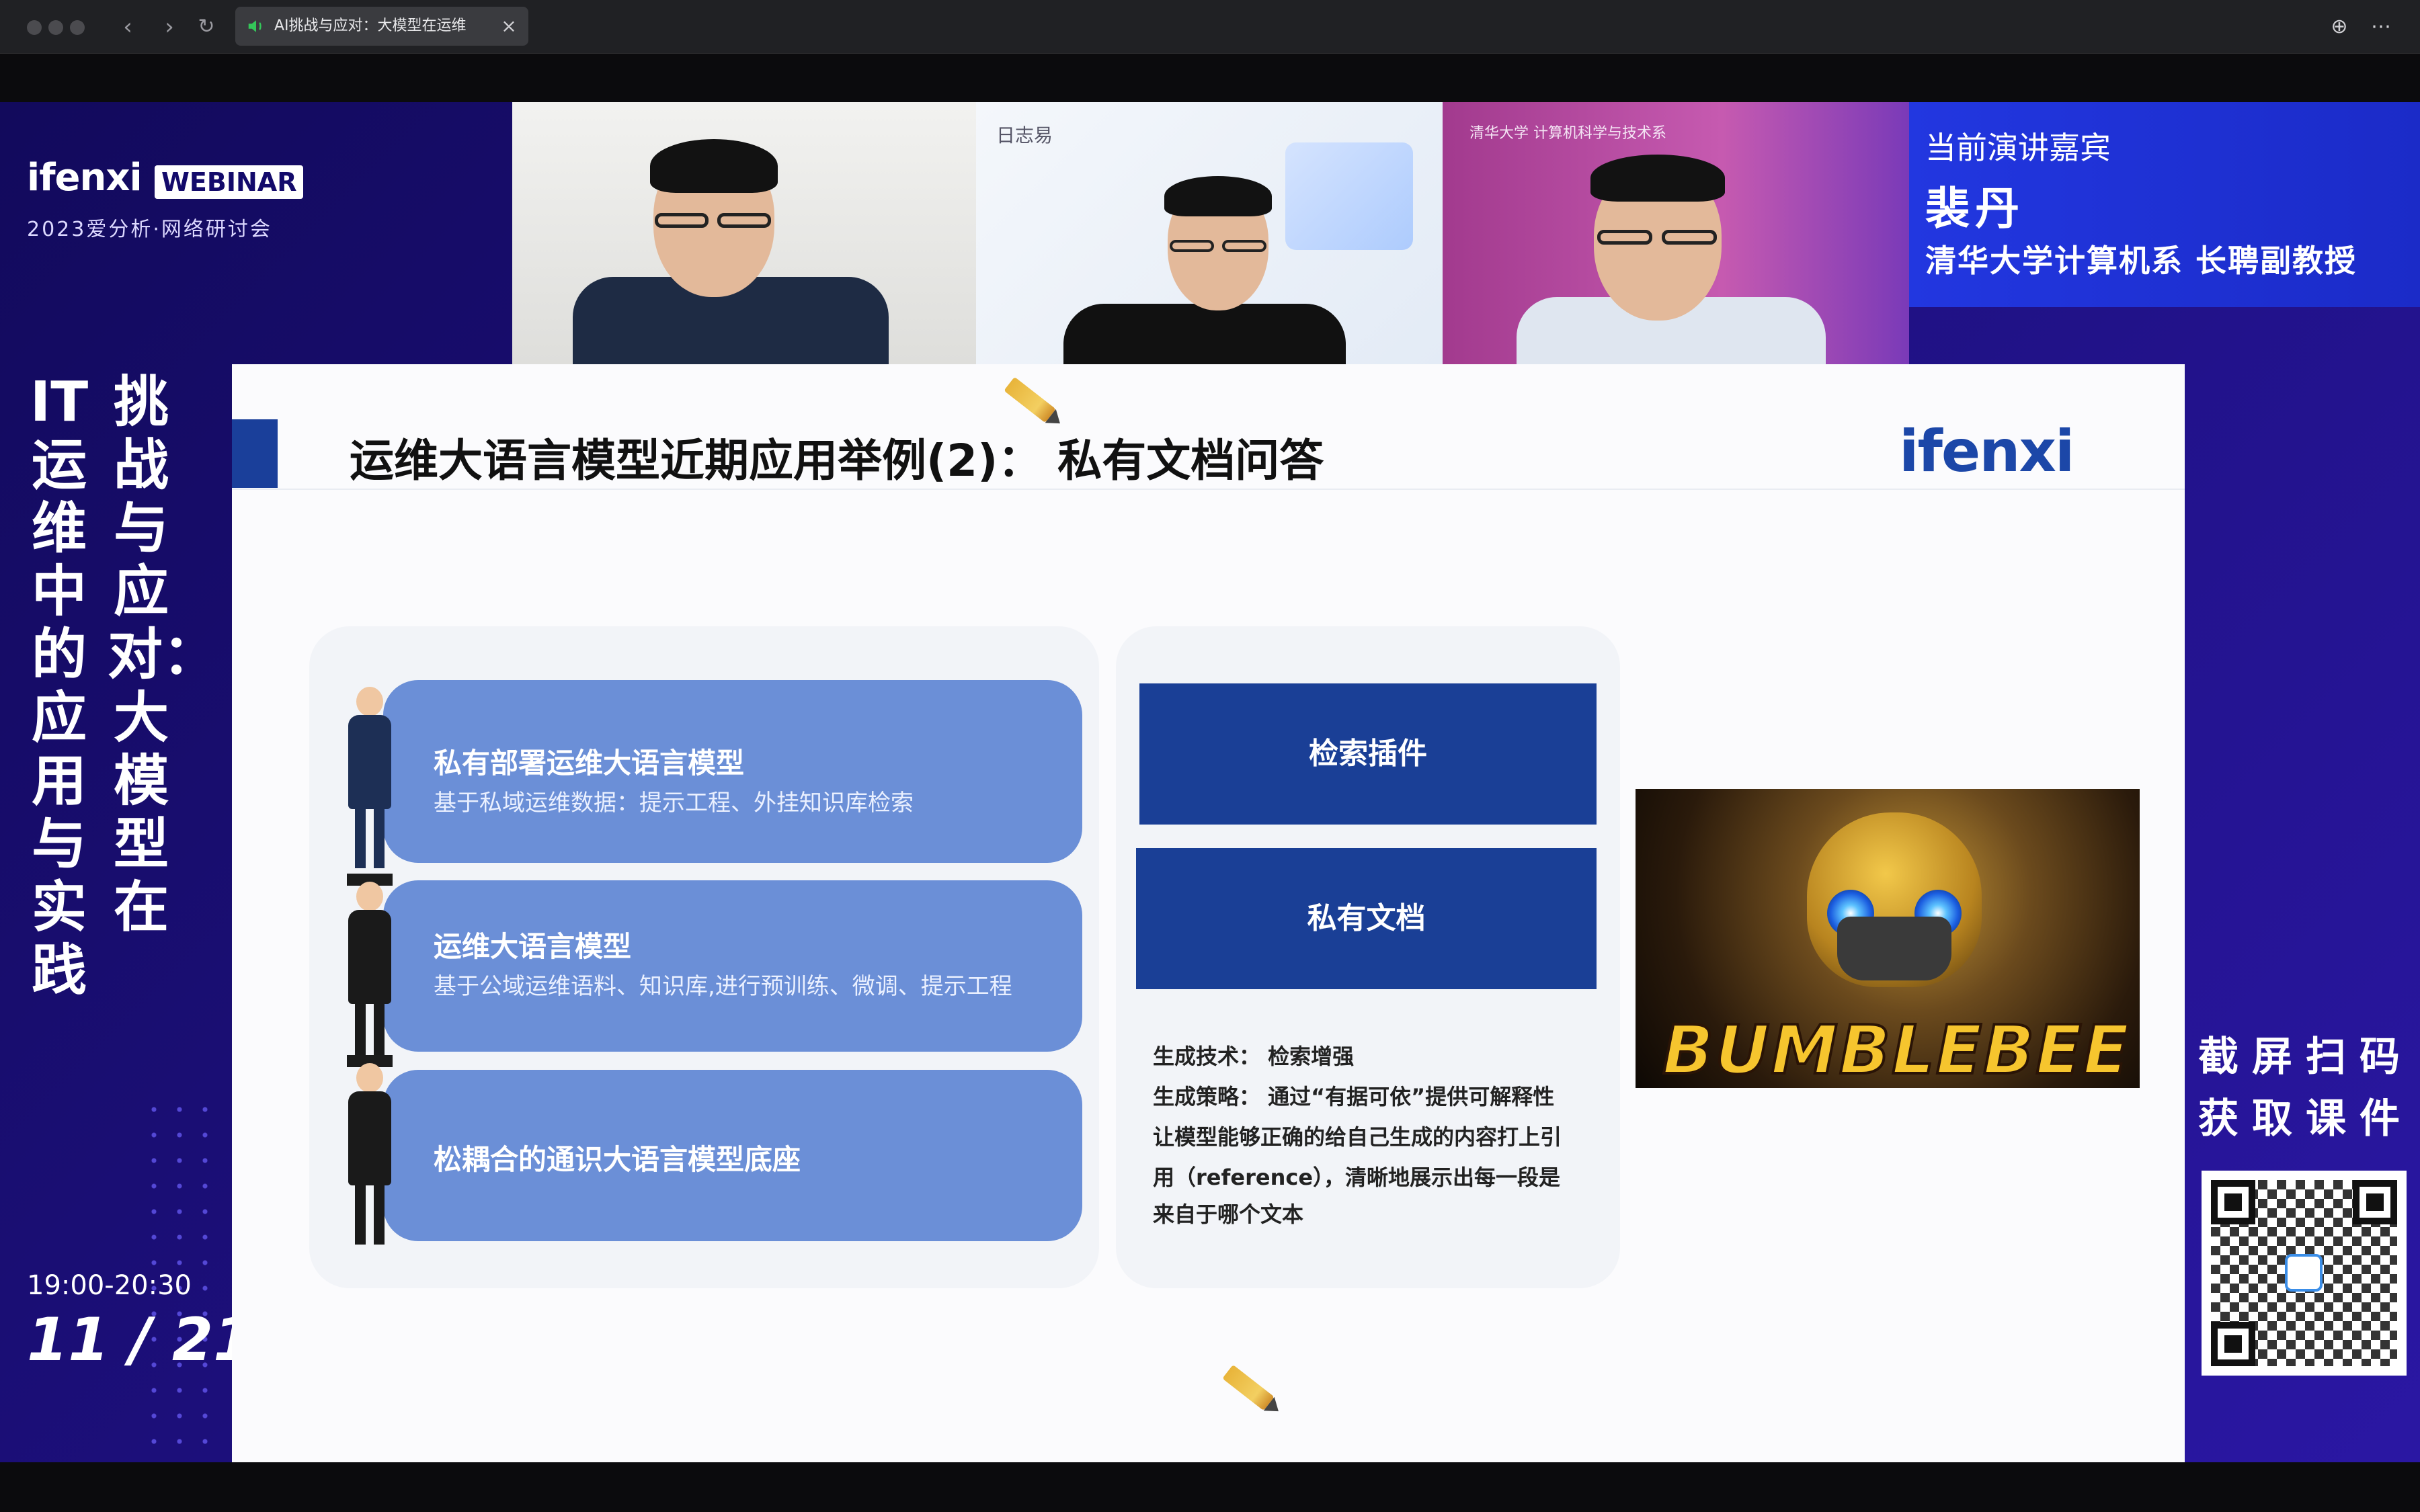  I want to click on qr-center-logo-icon, so click(2304, 1273).